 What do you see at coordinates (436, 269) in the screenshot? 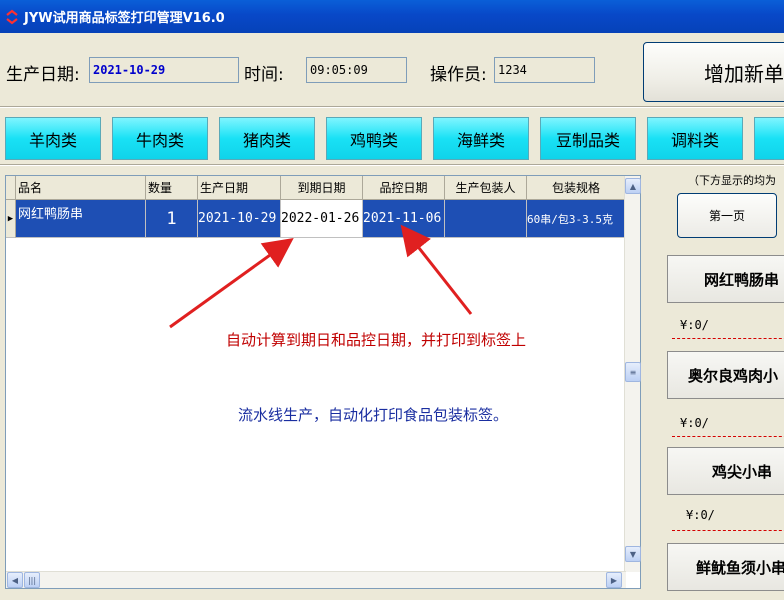
I see `arrow-qc-date` at bounding box center [436, 269].